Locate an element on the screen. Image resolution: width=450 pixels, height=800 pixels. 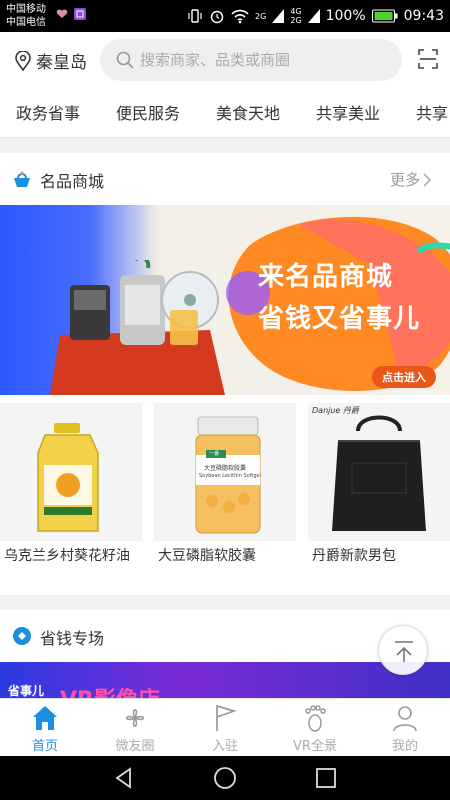
section-title: 省钱专场 is located at coordinates (72, 638).